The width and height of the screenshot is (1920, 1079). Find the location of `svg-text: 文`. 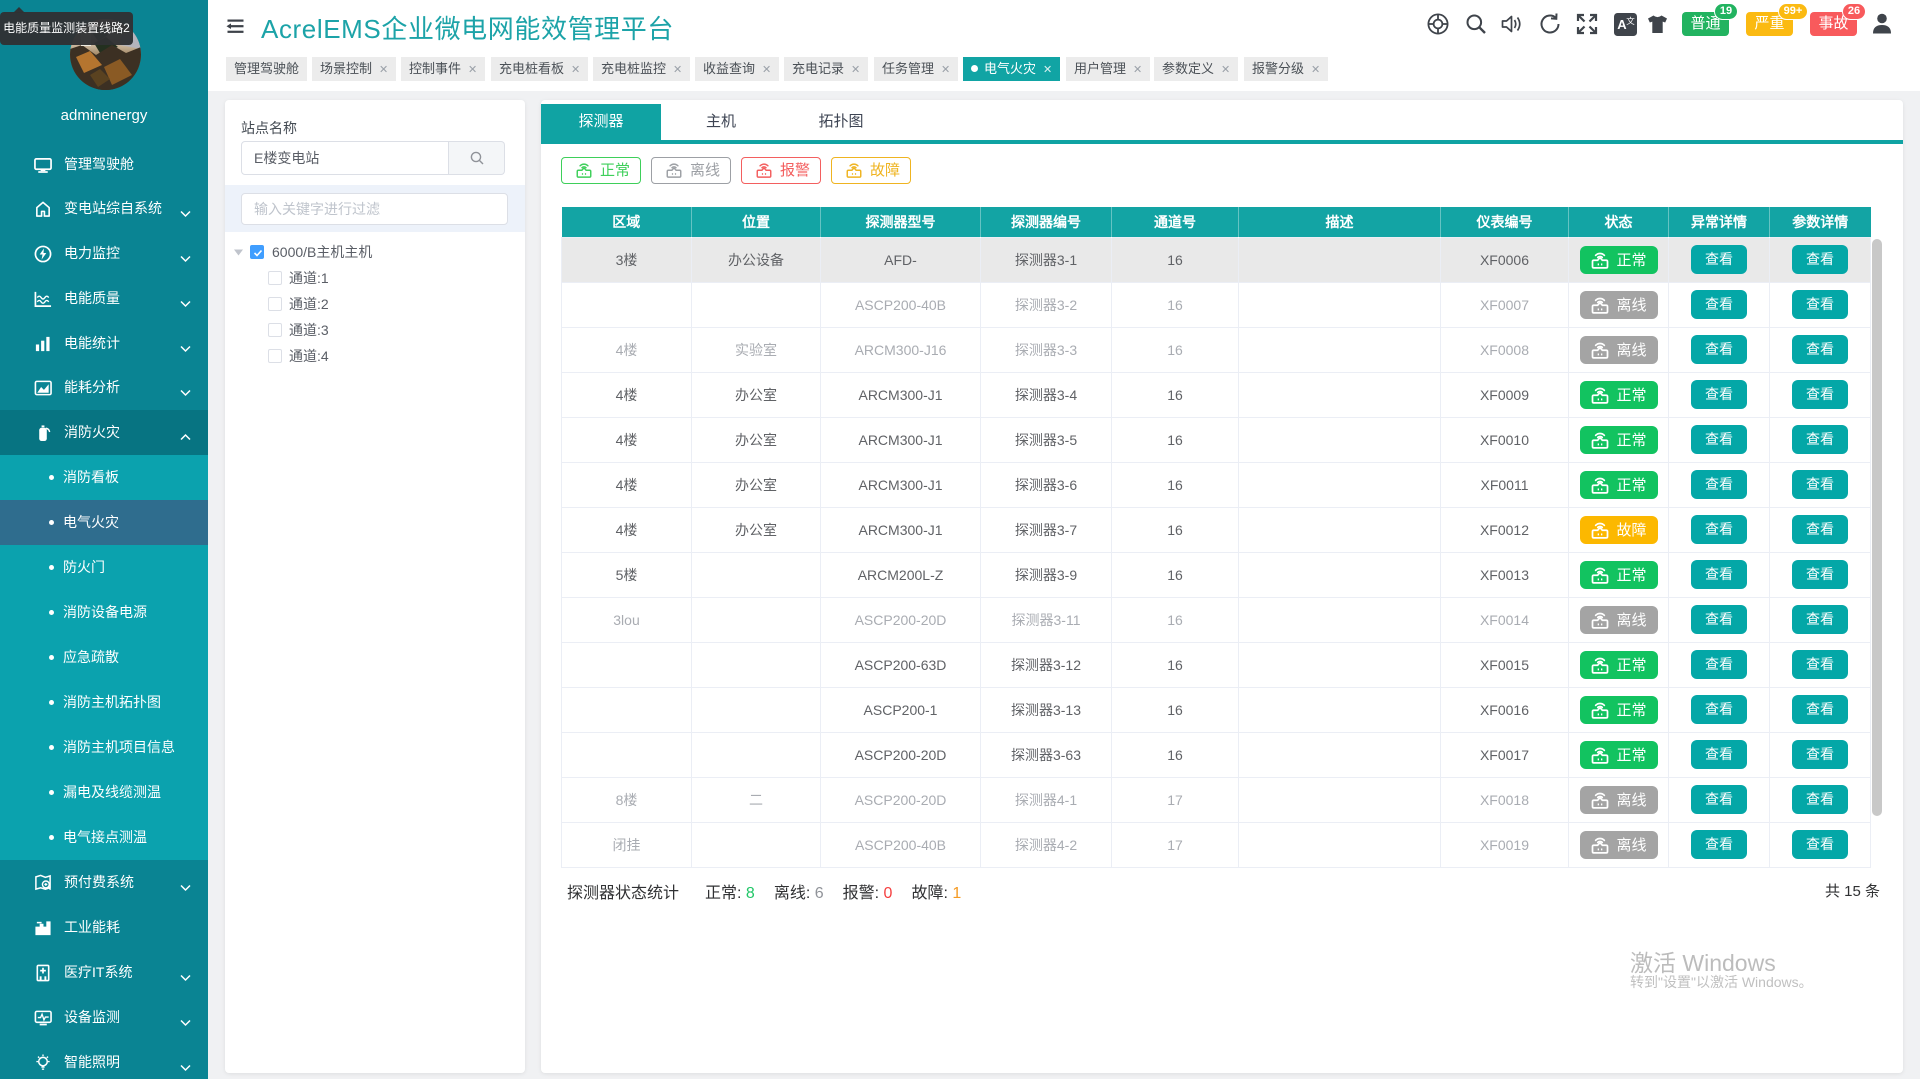

svg-text: 文 is located at coordinates (1630, 21).